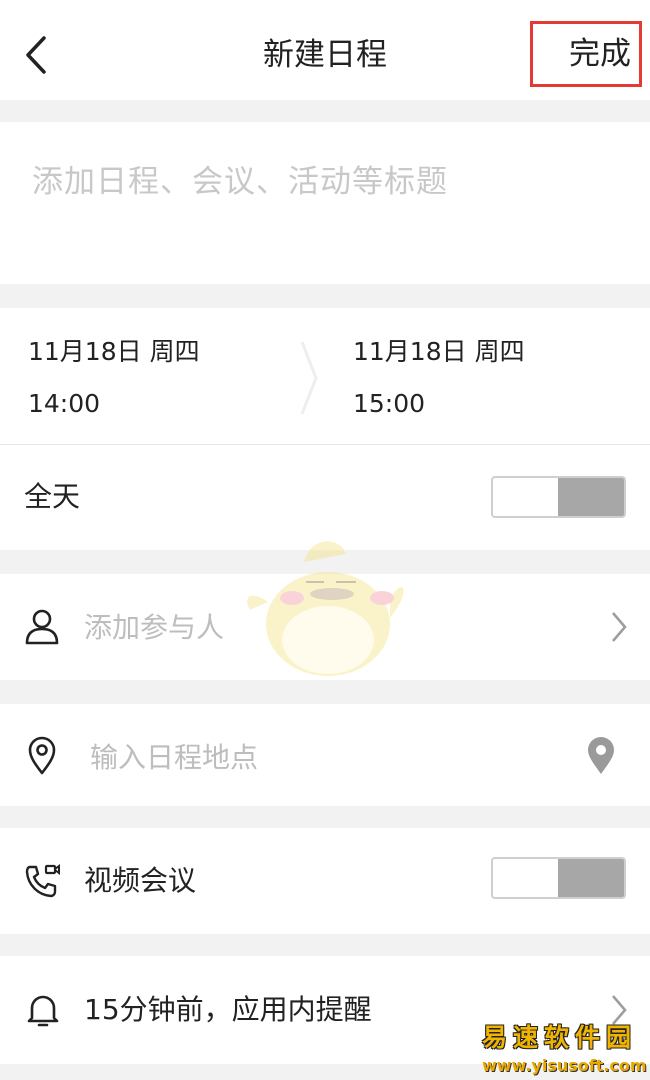 This screenshot has width=650, height=1080. Describe the element at coordinates (601, 755) in the screenshot. I see `map-pin-icon` at that location.